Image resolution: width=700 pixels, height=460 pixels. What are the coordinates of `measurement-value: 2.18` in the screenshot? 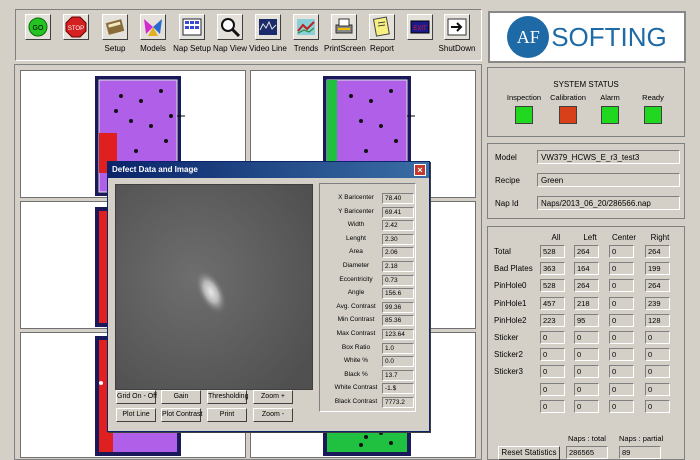 It's located at (398, 266).